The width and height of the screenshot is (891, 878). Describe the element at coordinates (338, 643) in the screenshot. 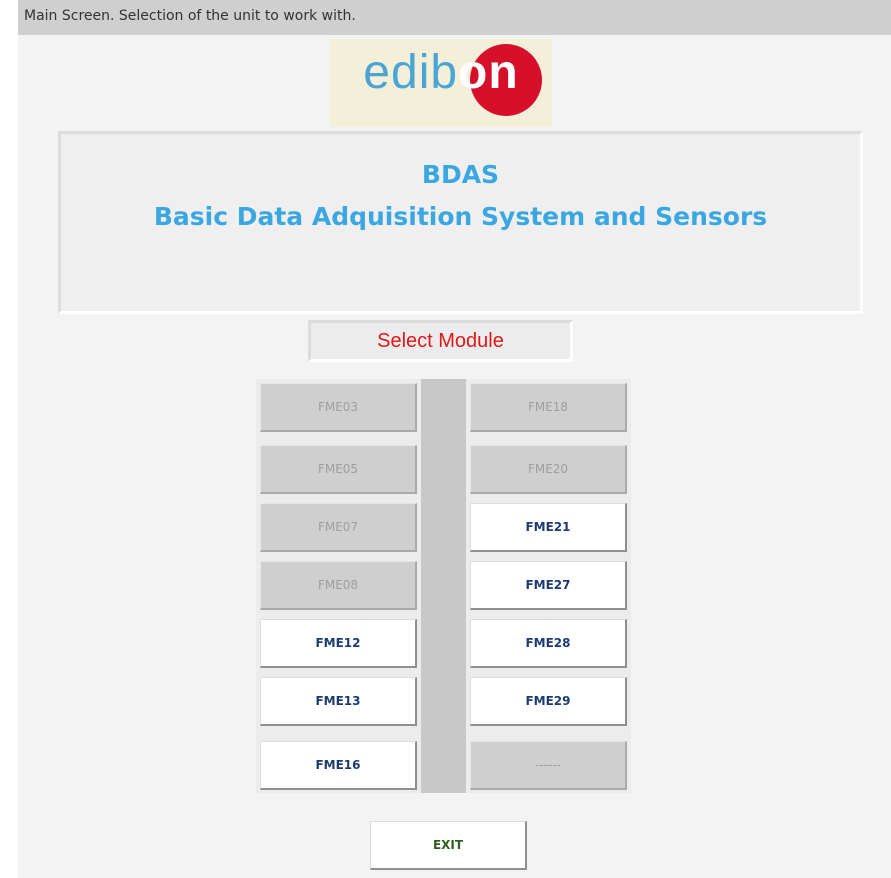

I see `module-button-fme12: FME12` at that location.